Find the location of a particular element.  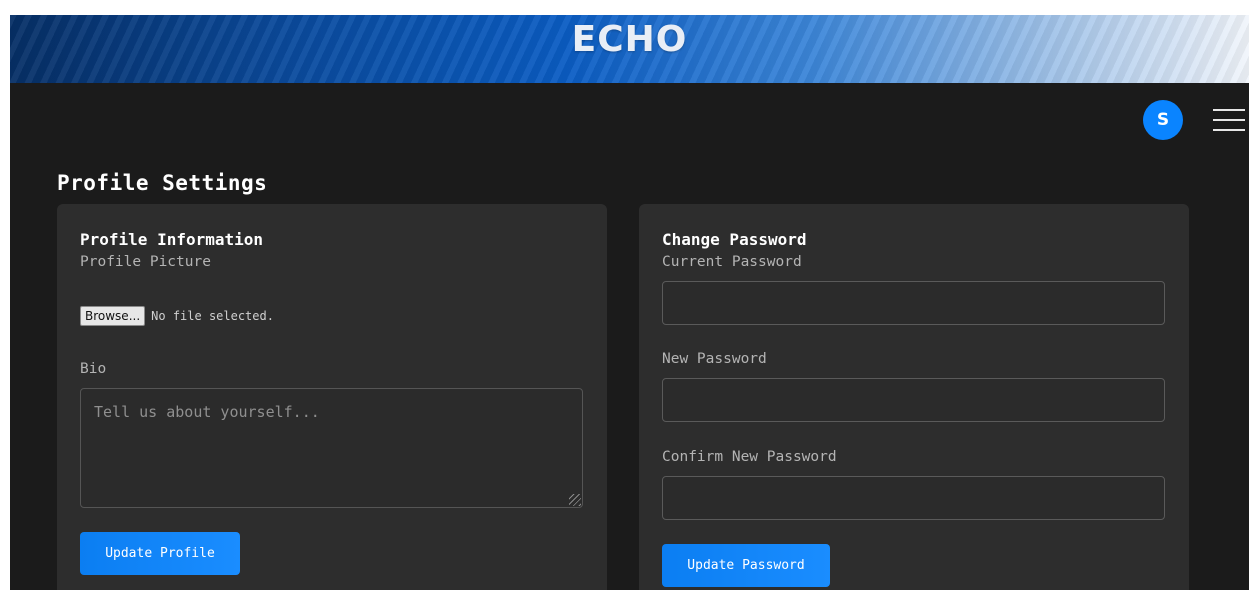

file-status-text: No file selected. is located at coordinates (212, 316).